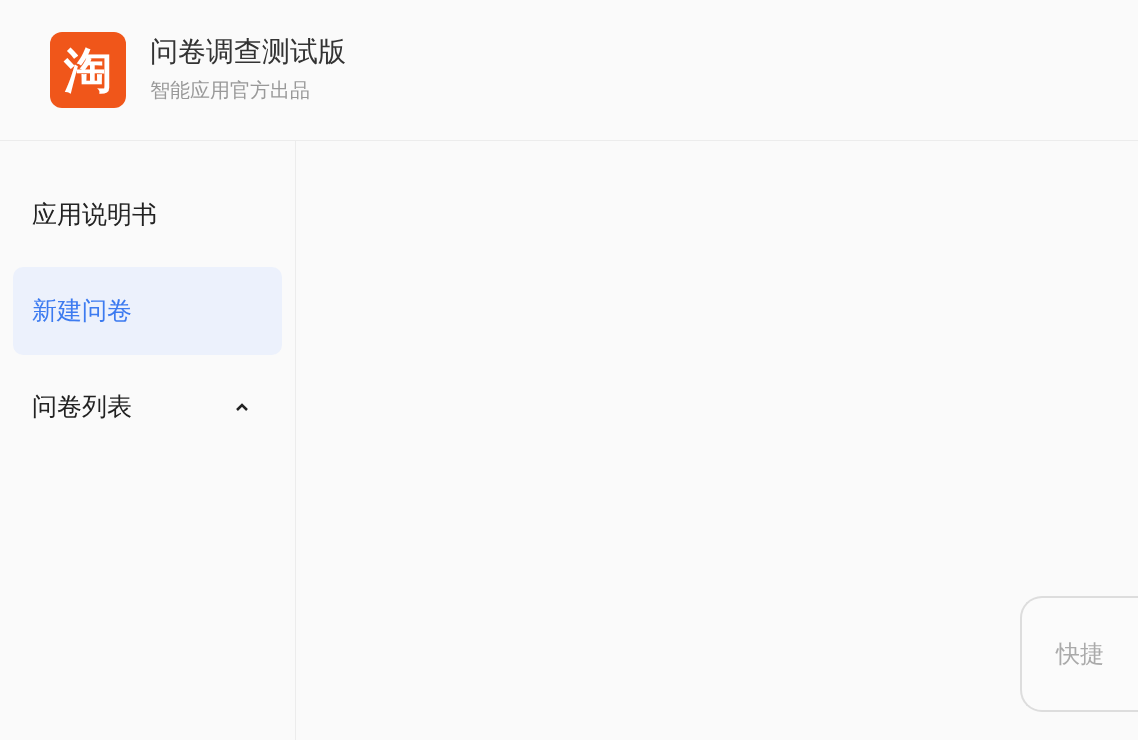 Image resolution: width=1138 pixels, height=740 pixels. Describe the element at coordinates (147, 407) in the screenshot. I see `sidebar-item: 问卷列表` at that location.